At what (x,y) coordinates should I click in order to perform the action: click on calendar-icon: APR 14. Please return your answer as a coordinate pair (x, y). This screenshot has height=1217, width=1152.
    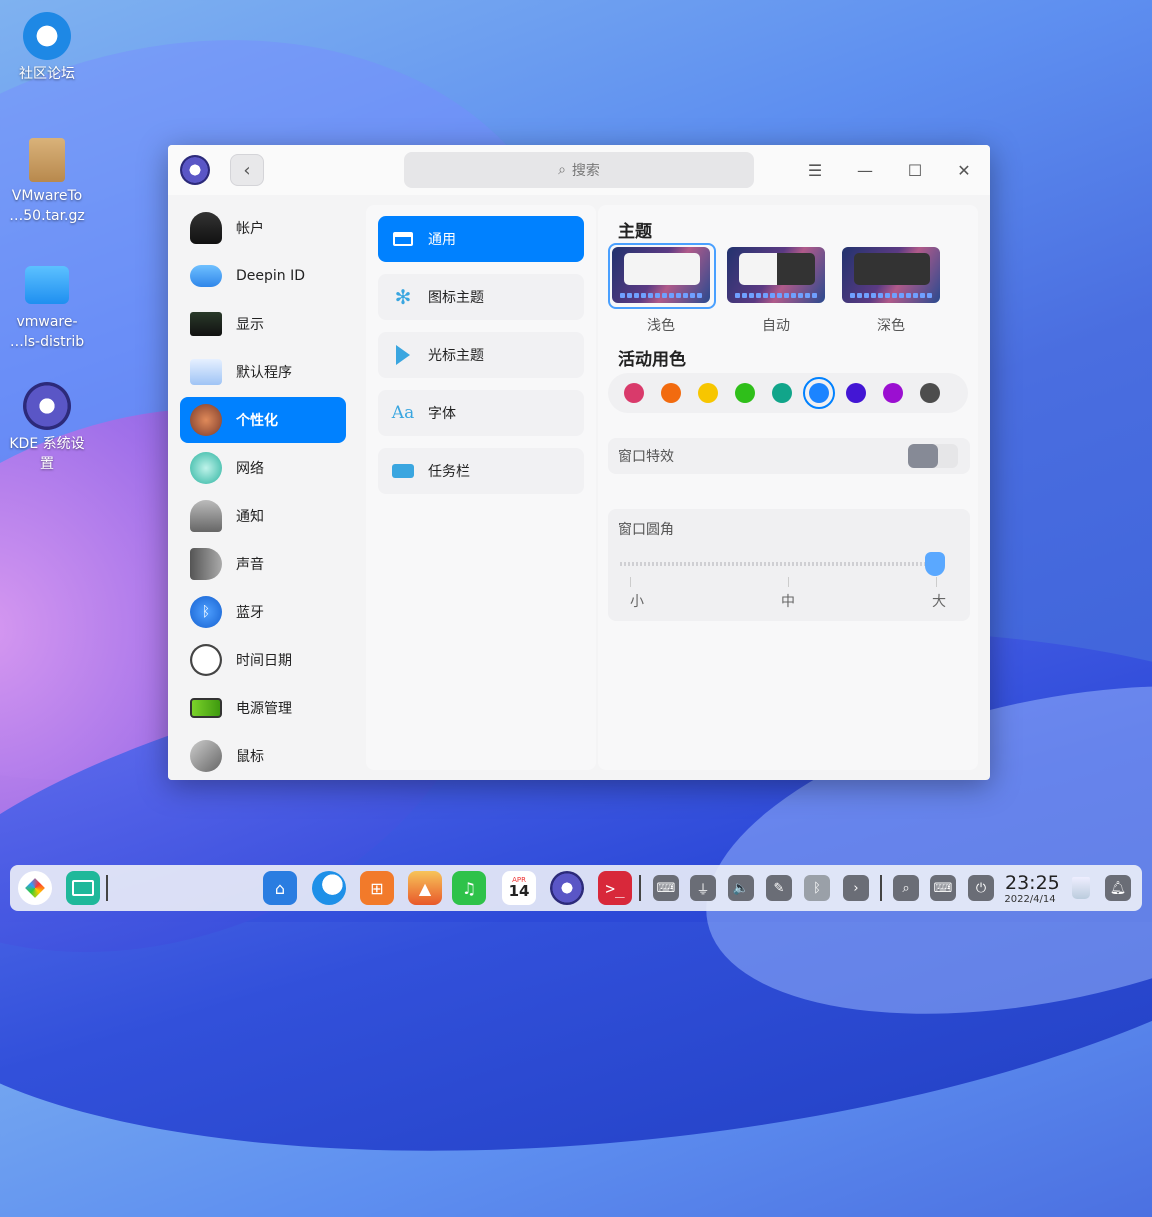
    Looking at the image, I should click on (519, 888).